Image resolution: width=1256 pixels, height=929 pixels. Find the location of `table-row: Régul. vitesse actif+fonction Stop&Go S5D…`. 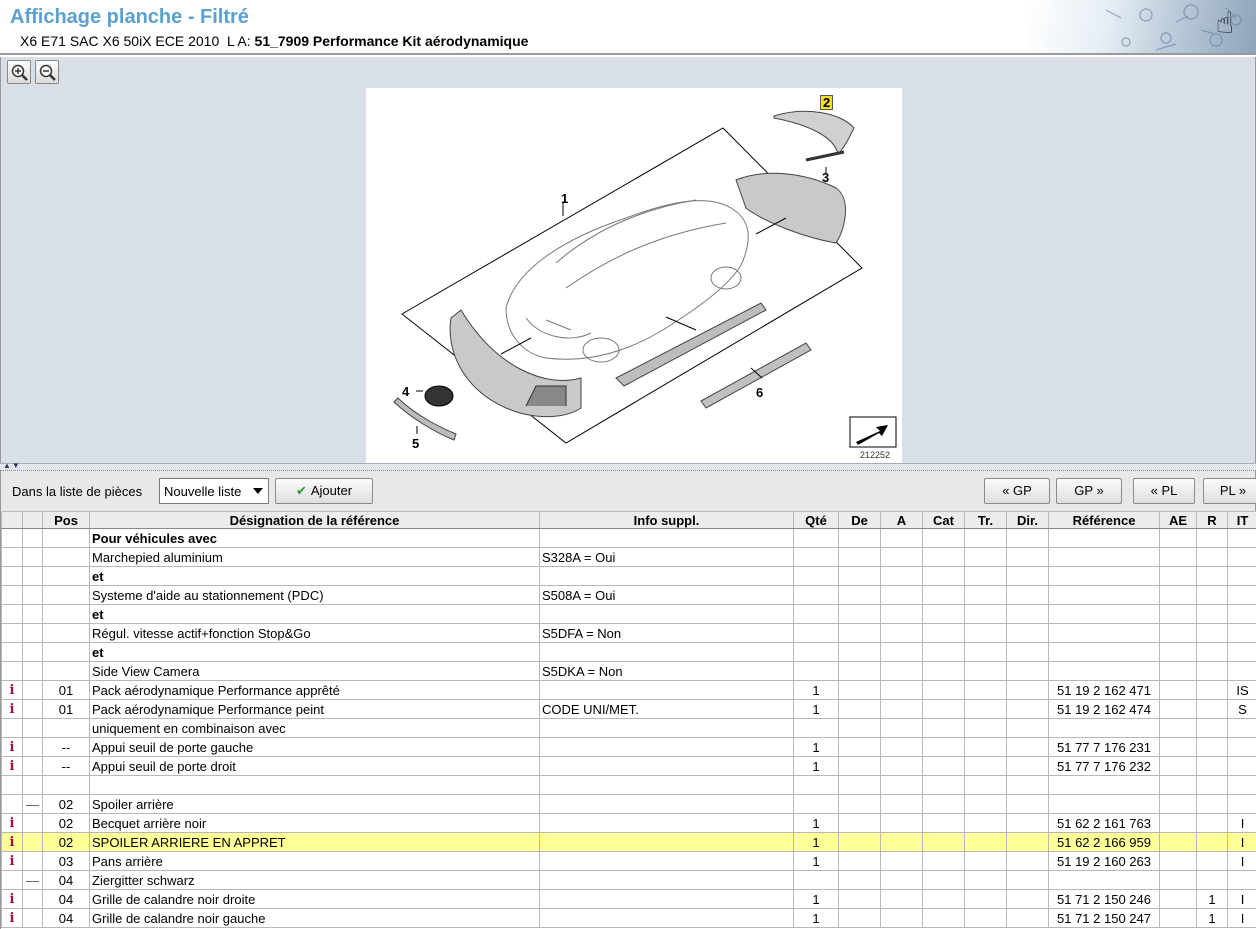

table-row: Régul. vitesse actif+fonction Stop&Go S5D… is located at coordinates (628, 633).